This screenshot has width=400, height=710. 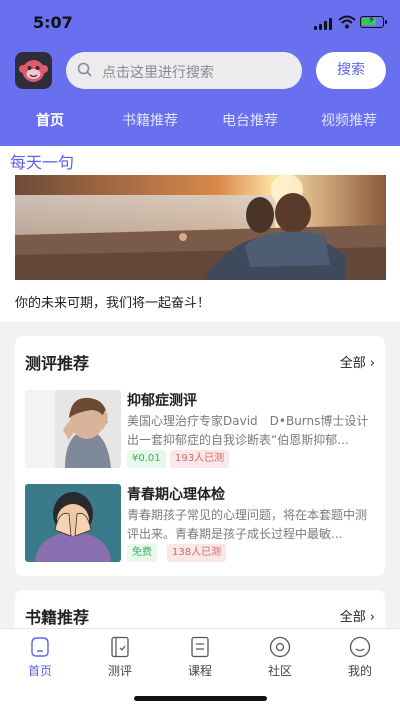 I want to click on count-badge: 138人已测, so click(x=197, y=553).